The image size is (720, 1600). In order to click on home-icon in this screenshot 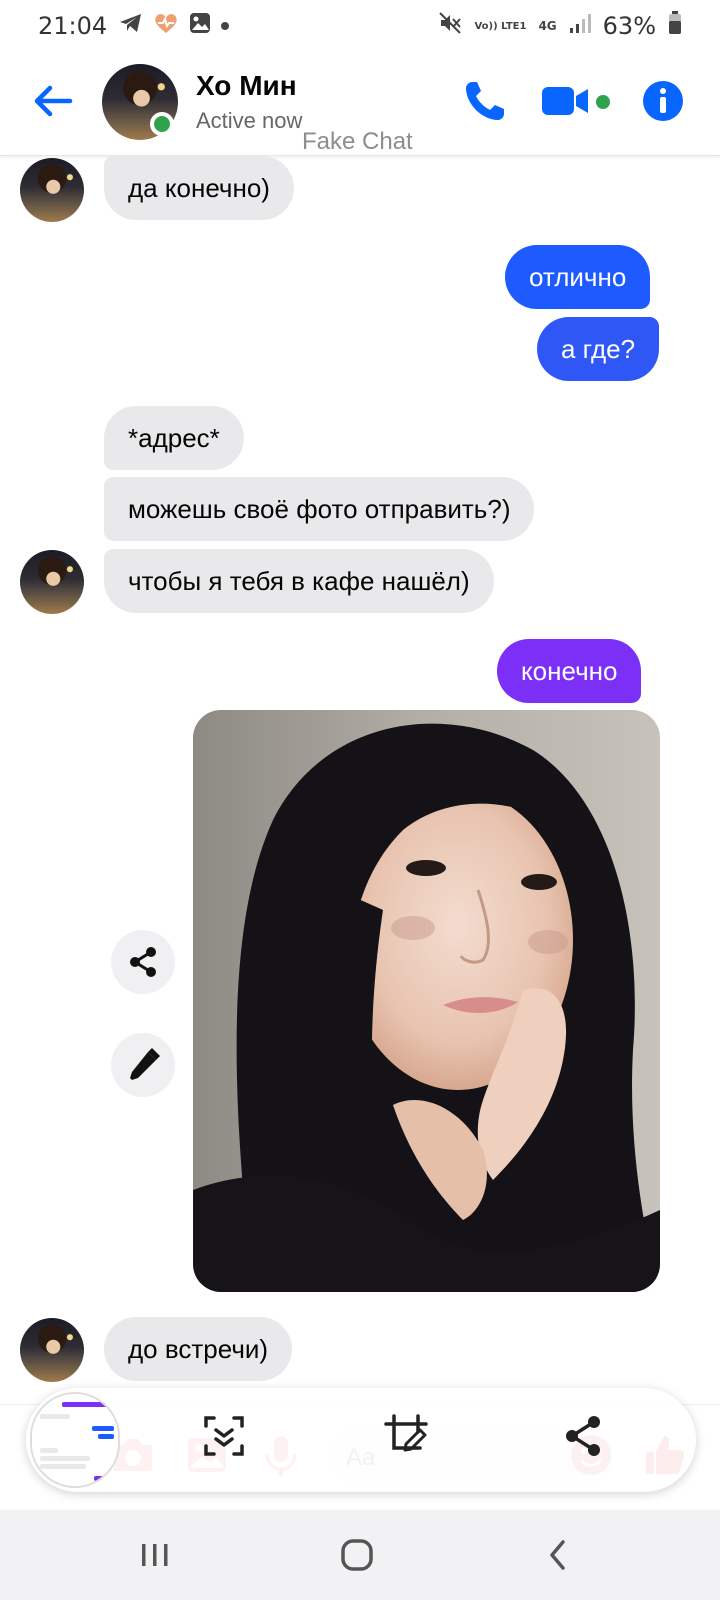, I will do `click(357, 1555)`.